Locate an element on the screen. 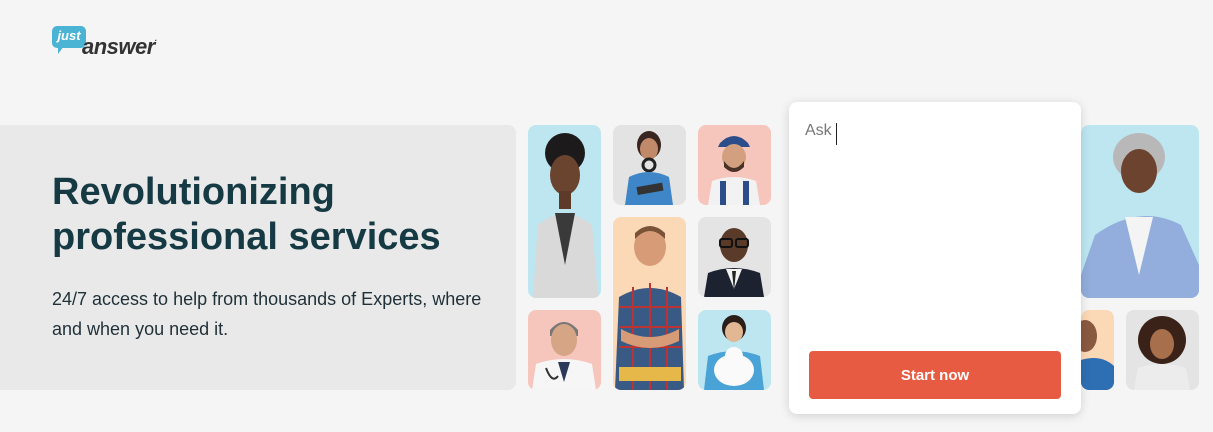  expert-photo-doctor is located at coordinates (564, 350).